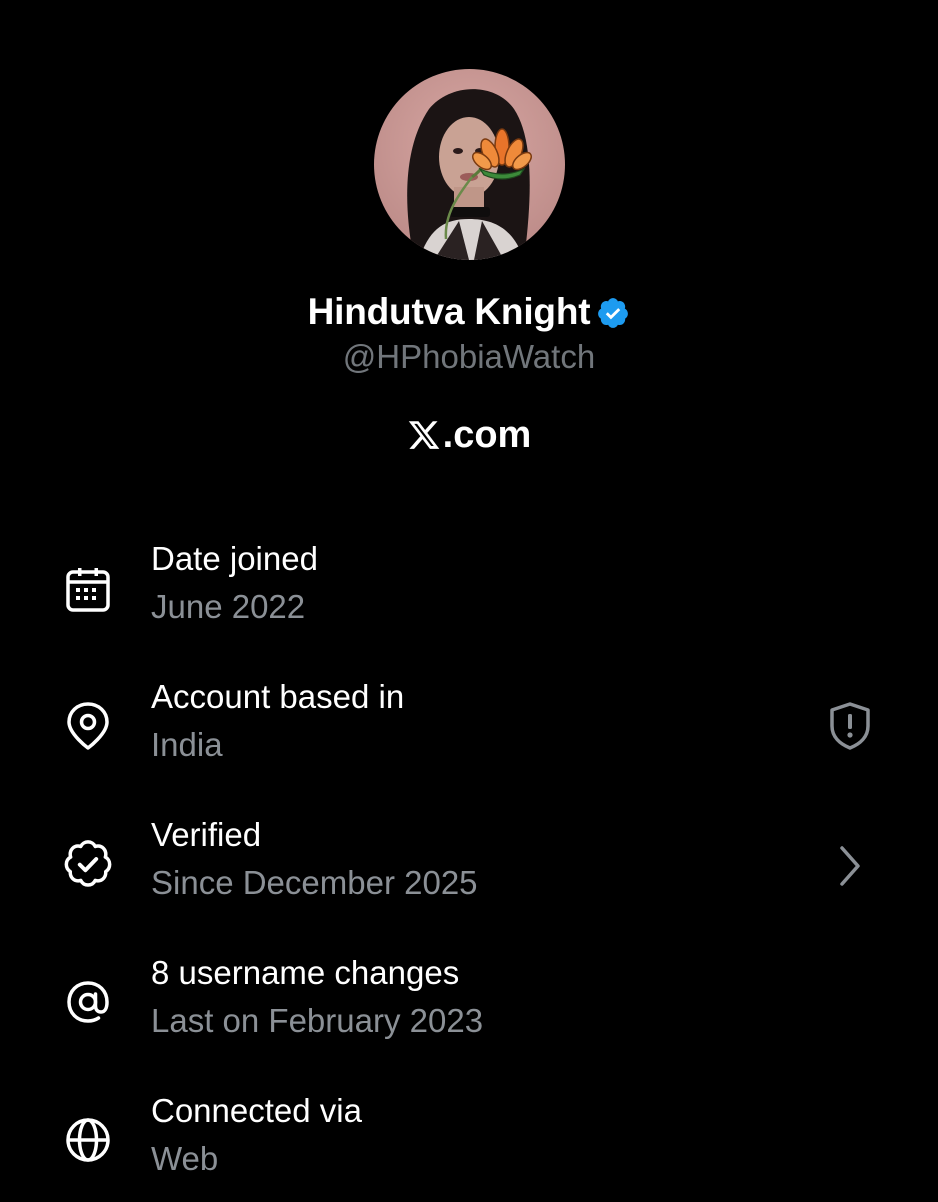 This screenshot has height=1202, width=938. I want to click on site-link: .com, so click(469, 435).